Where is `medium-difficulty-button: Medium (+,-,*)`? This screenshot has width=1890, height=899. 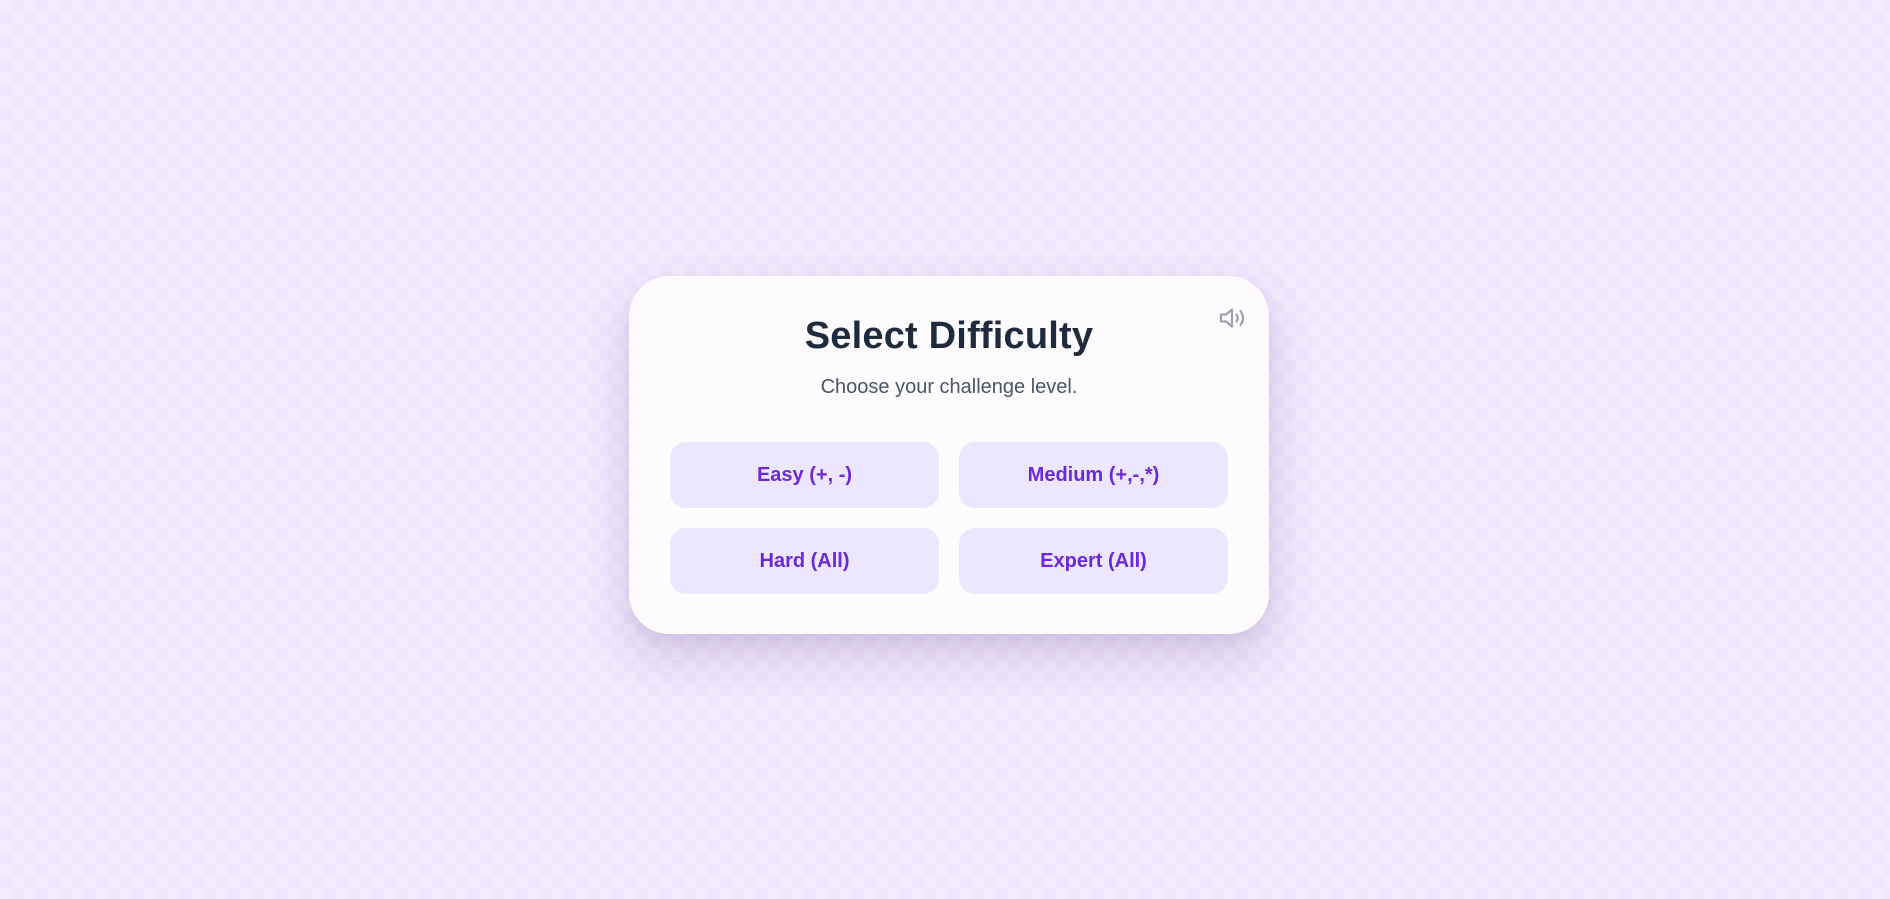
medium-difficulty-button: Medium (+,-,*) is located at coordinates (1093, 475).